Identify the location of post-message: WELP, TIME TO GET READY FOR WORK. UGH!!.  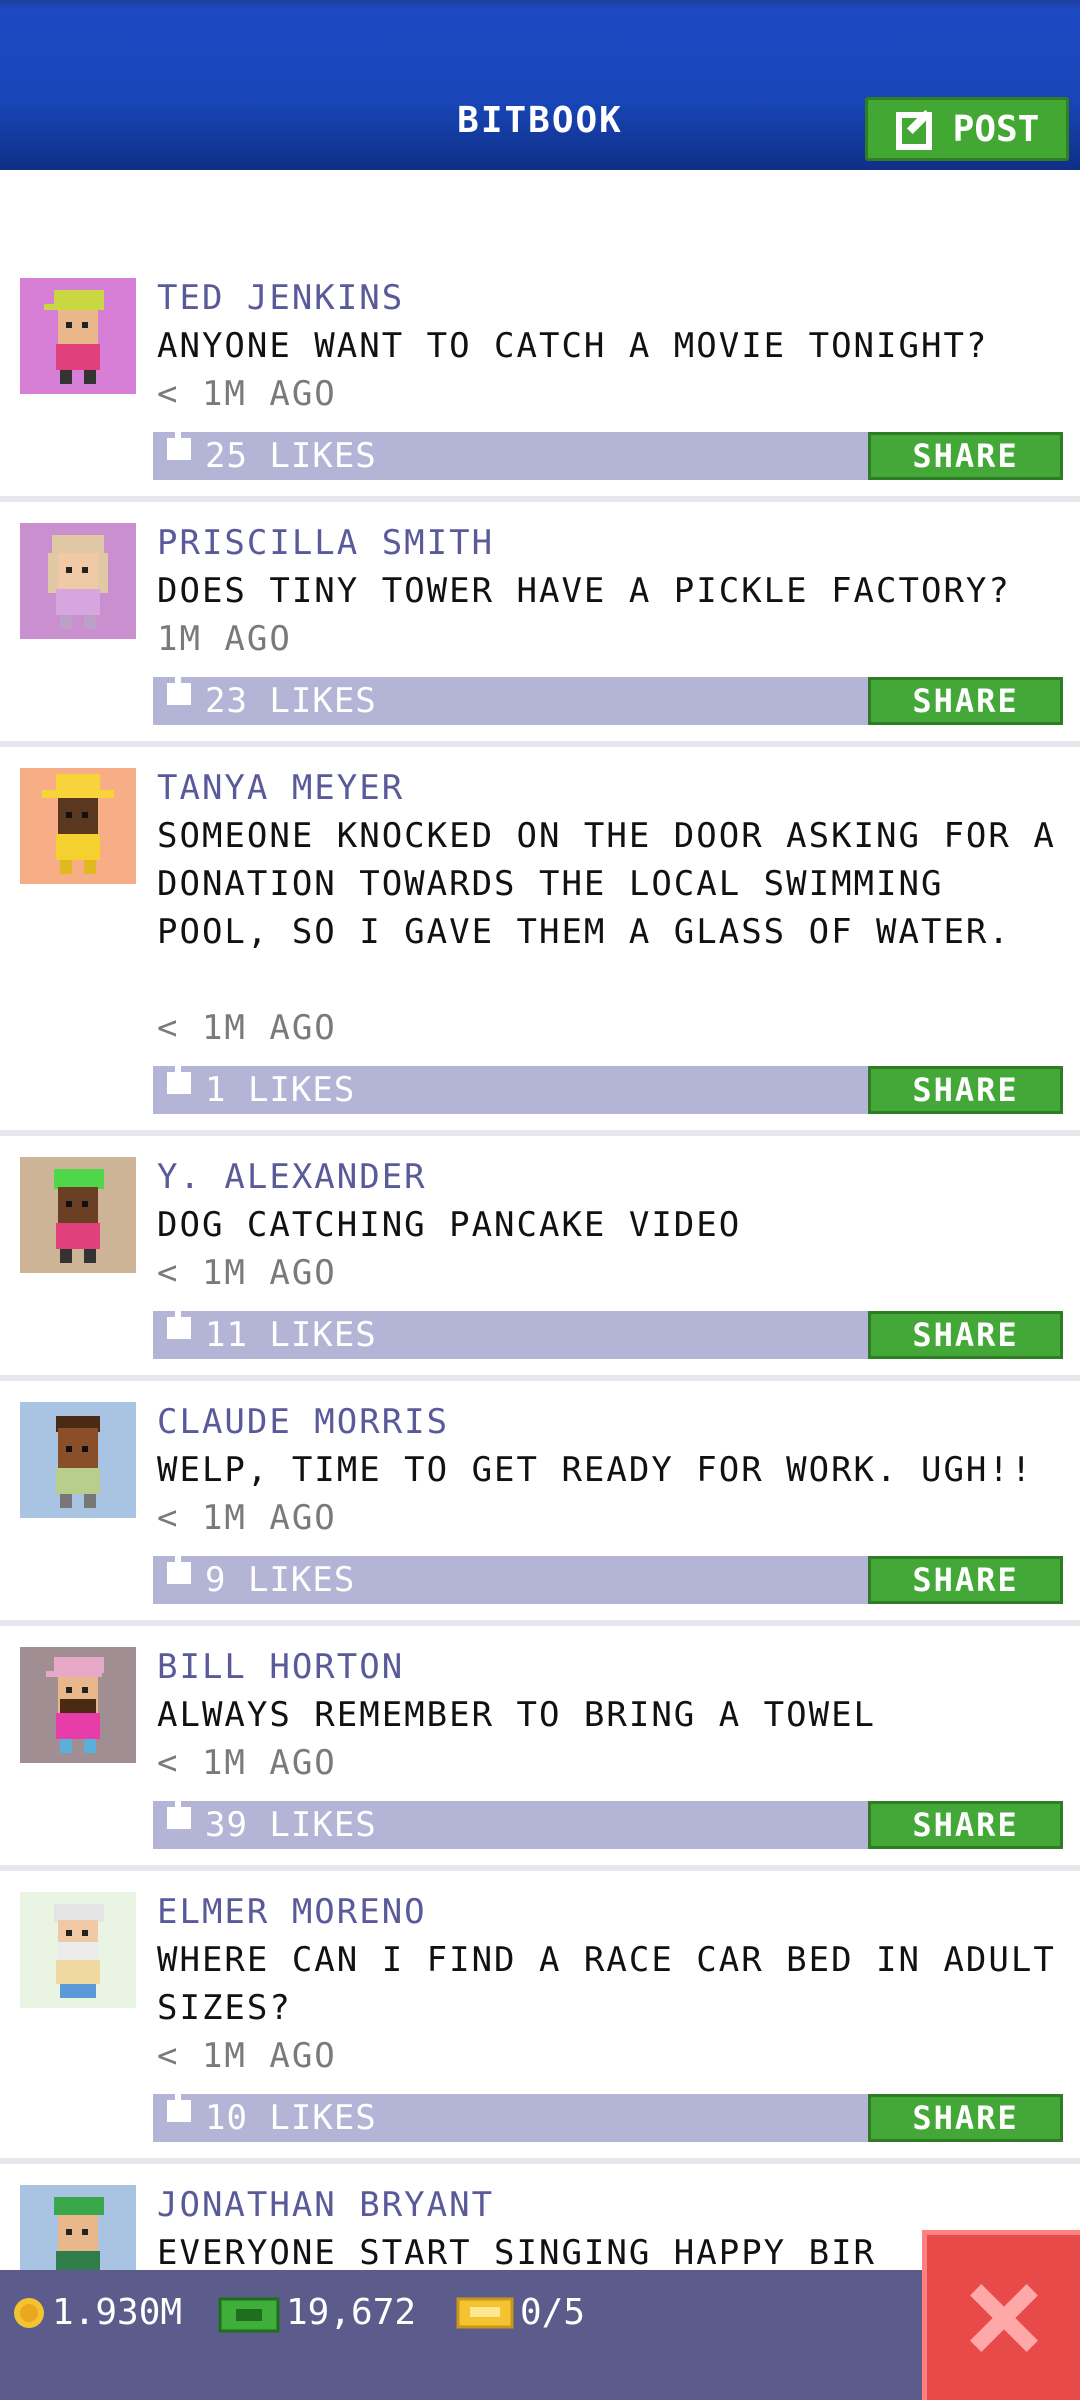
(595, 1470).